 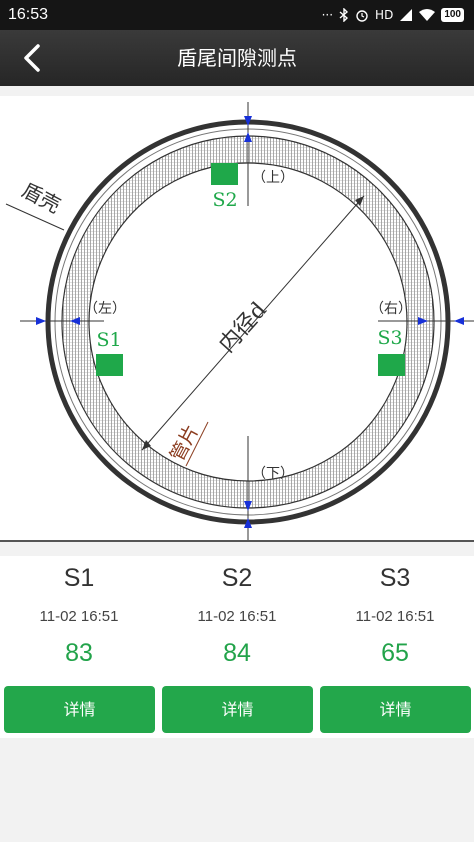 I want to click on sensor-label-s1: S1, so click(x=108, y=340).